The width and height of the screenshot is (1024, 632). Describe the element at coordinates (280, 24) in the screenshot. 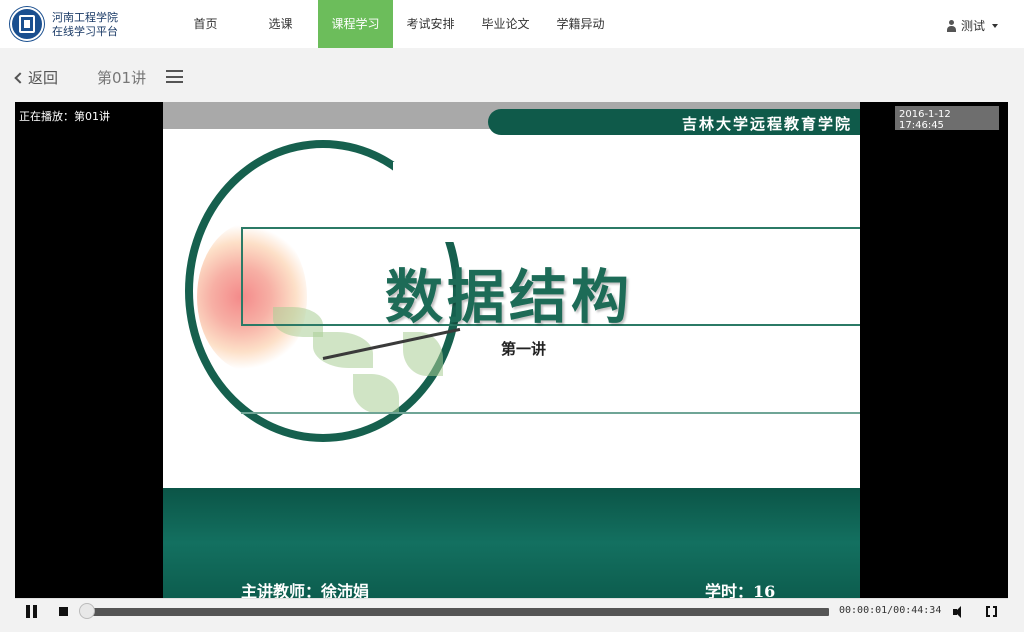

I see `nav-course-selection: 选课` at that location.